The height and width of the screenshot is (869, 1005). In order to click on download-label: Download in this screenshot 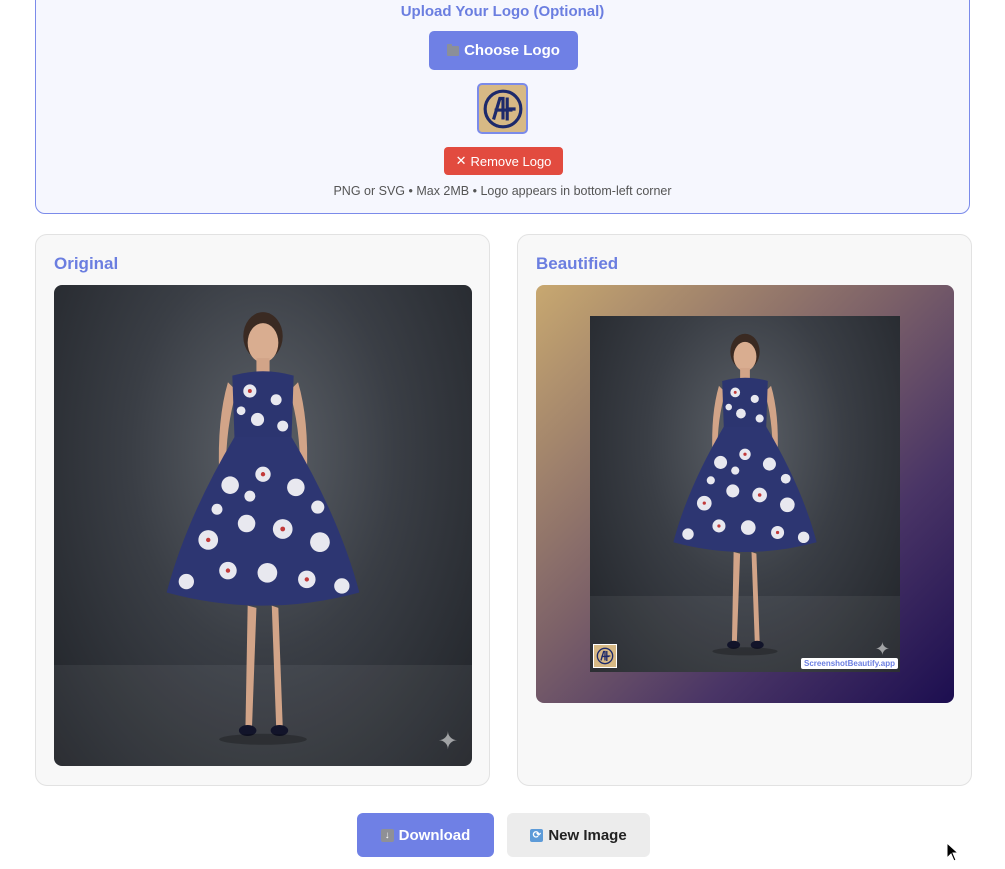, I will do `click(434, 835)`.